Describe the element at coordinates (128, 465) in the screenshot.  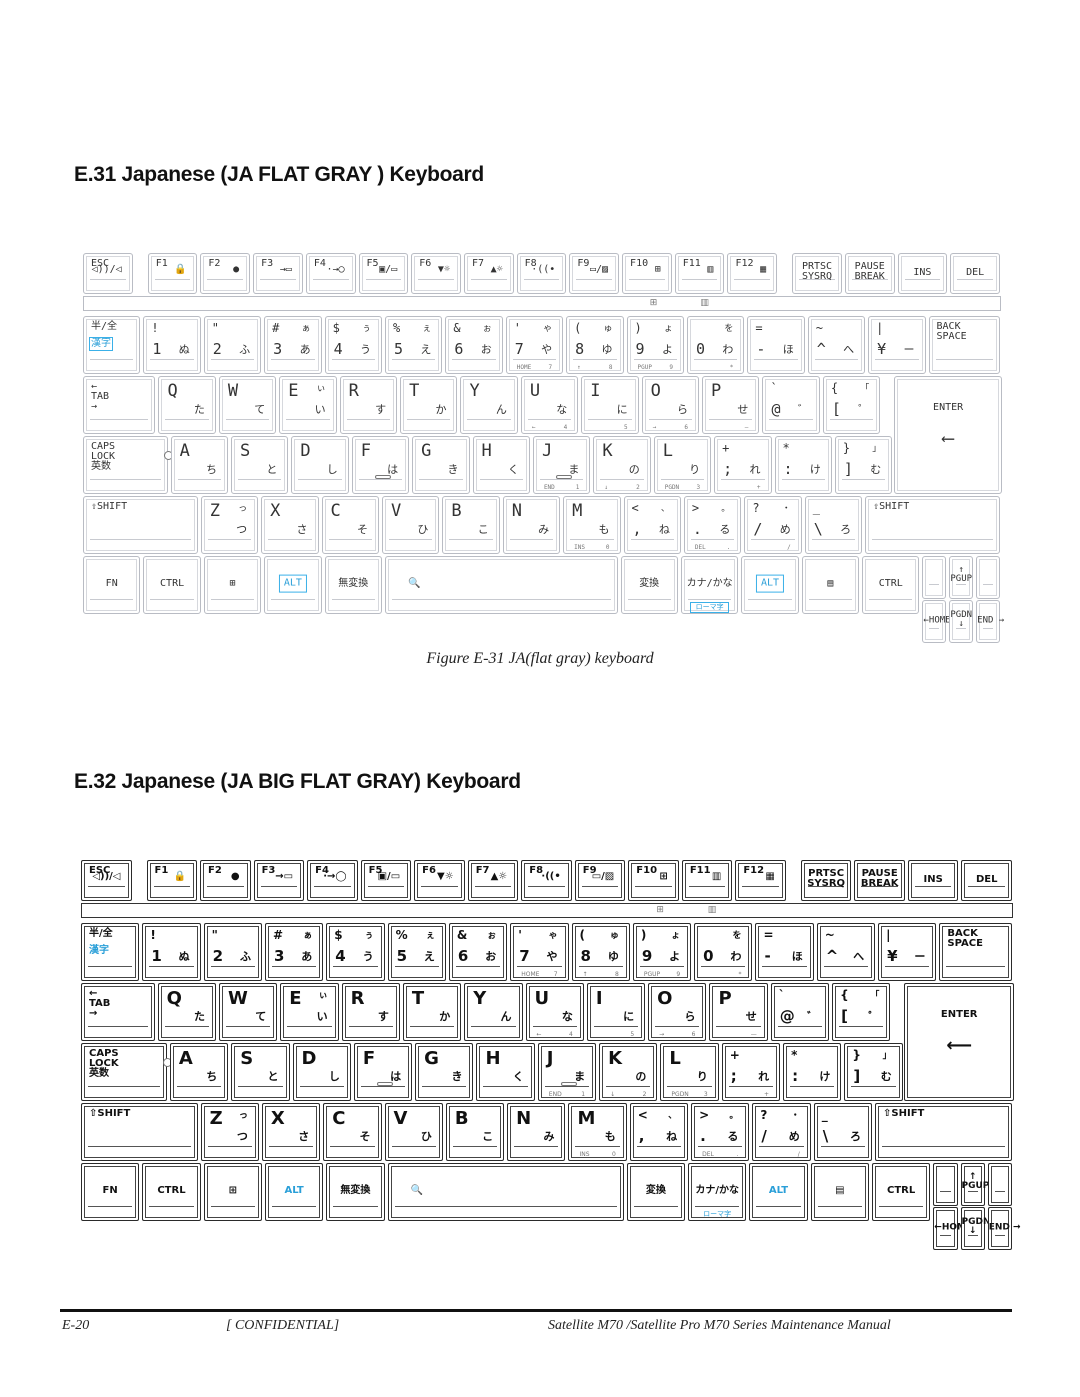
I see `key-caps-lock: CAPS LOCK 英数` at that location.